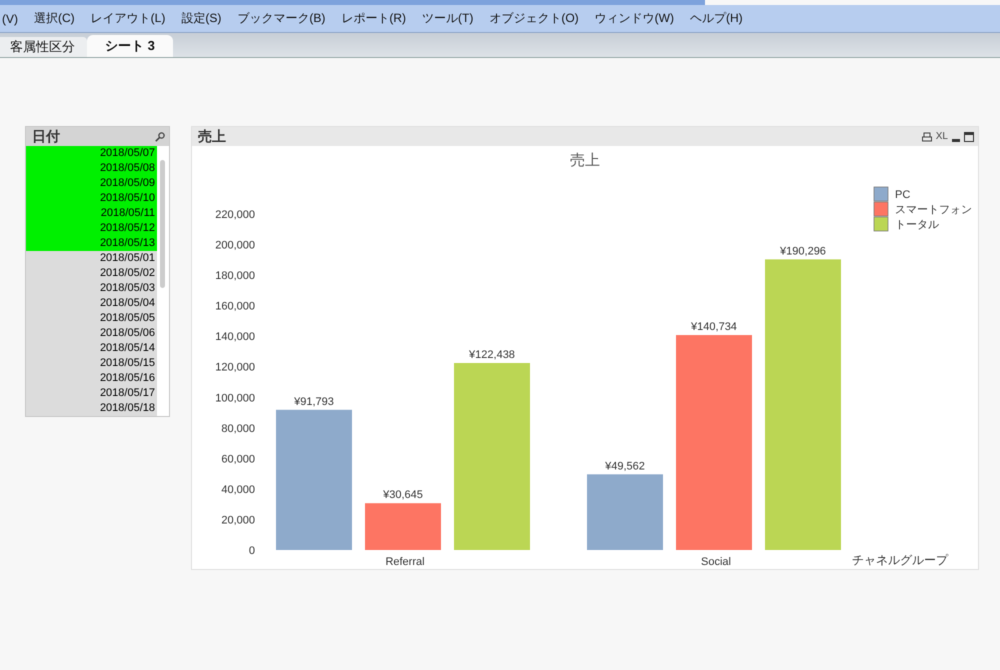 This screenshot has height=670, width=1000. Describe the element at coordinates (212, 137) in the screenshot. I see `panel-title: 売上` at that location.